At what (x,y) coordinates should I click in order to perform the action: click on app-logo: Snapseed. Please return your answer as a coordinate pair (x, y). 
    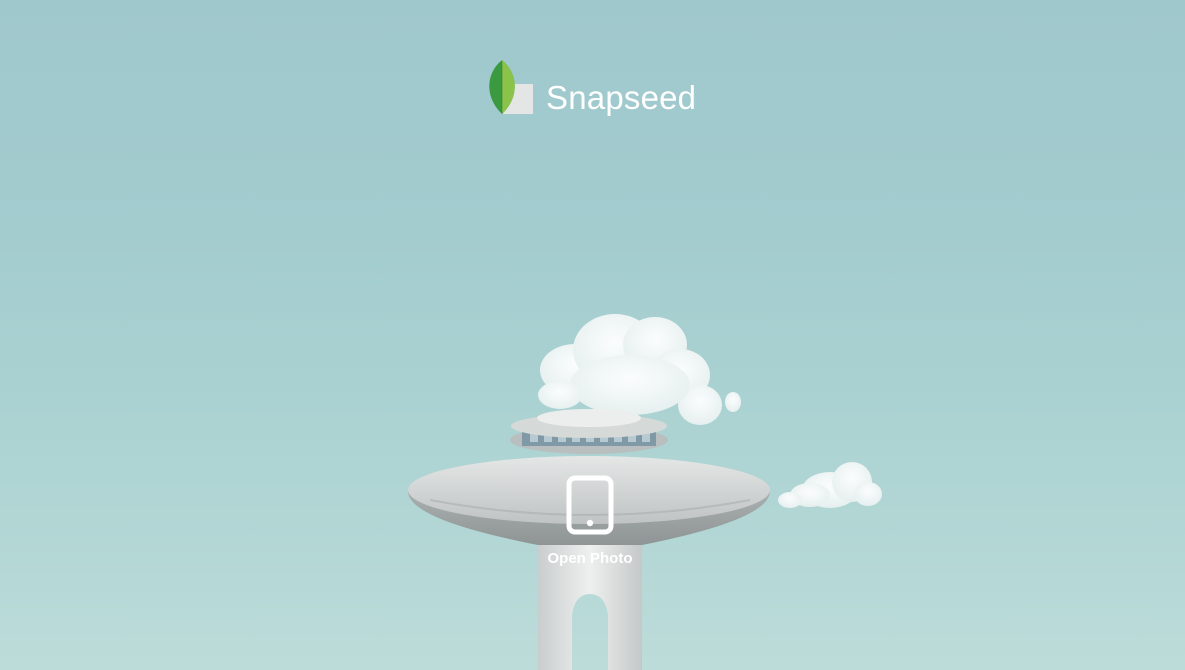
    Looking at the image, I should click on (600, 90).